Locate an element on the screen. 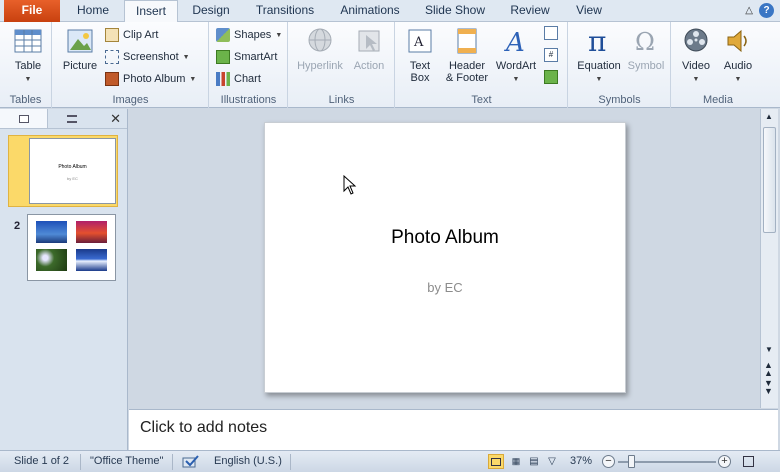  tab-file: File is located at coordinates (32, 11).